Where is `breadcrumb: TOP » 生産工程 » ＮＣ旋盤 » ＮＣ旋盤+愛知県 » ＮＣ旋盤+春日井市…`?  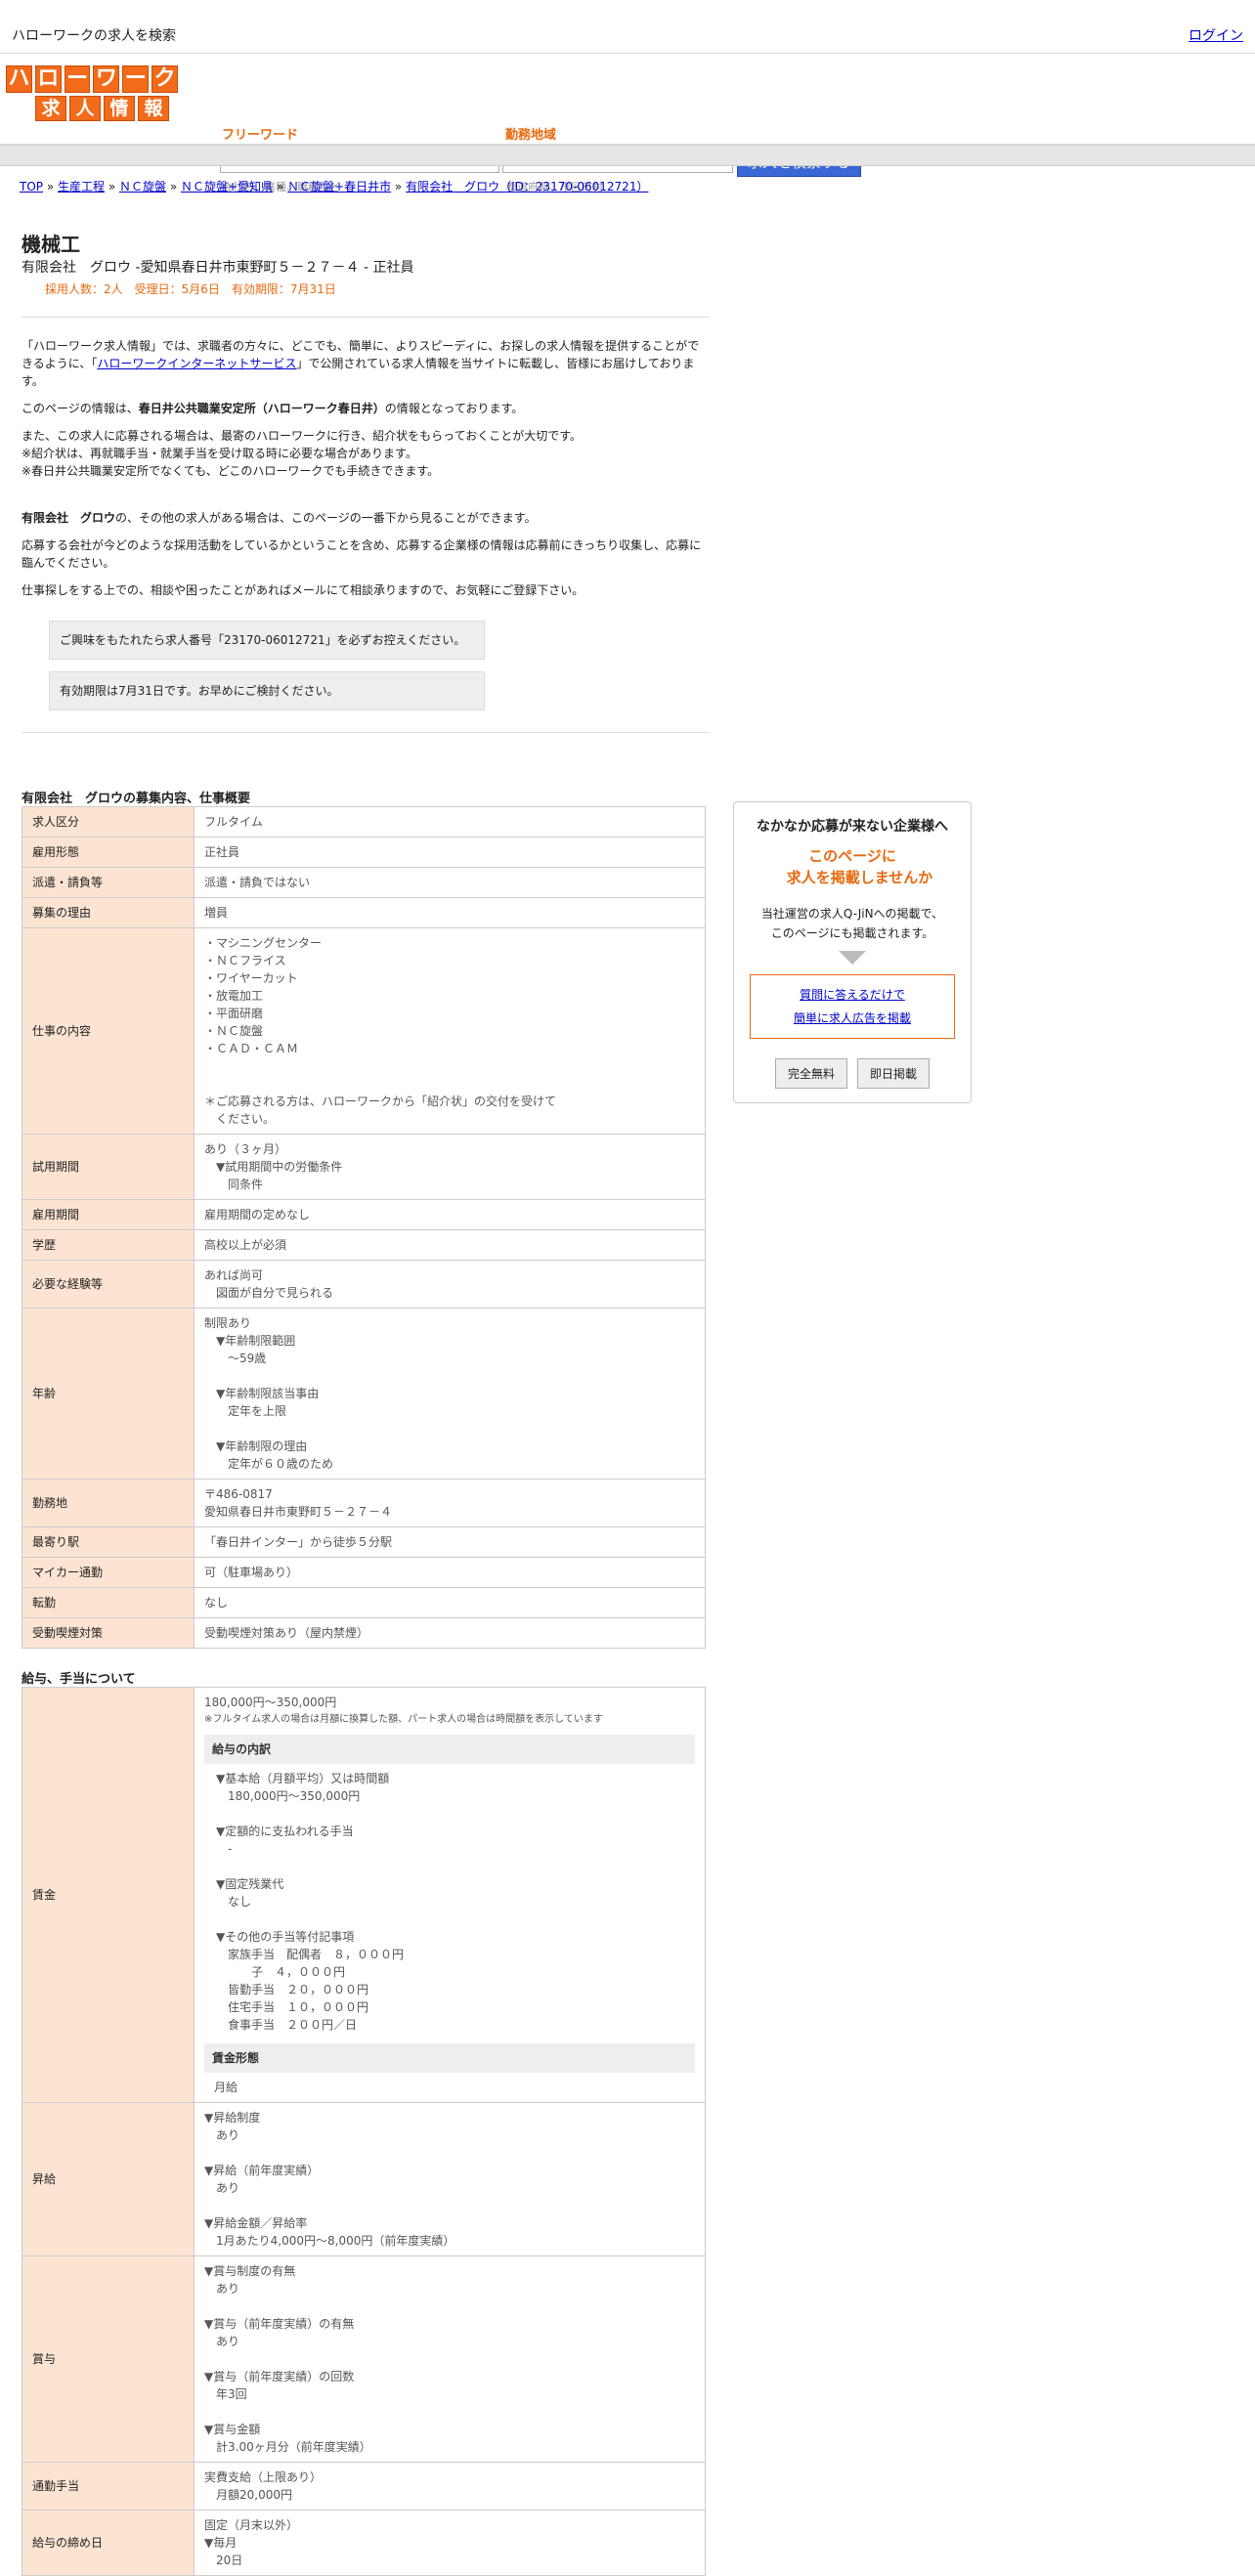
breadcrumb: TOP » 生産工程 » ＮＣ旋盤 » ＮＣ旋盤+愛知県 » ＮＣ旋盤+春日井市… is located at coordinates (334, 186).